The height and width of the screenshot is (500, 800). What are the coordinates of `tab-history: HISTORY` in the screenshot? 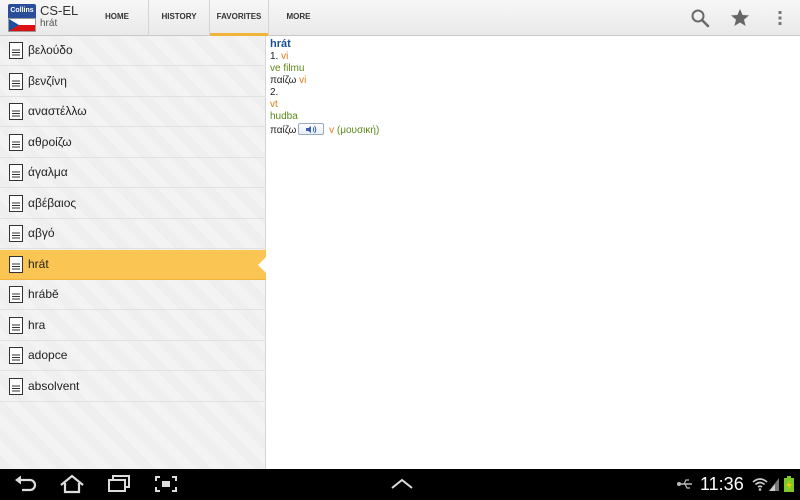 It's located at (178, 18).